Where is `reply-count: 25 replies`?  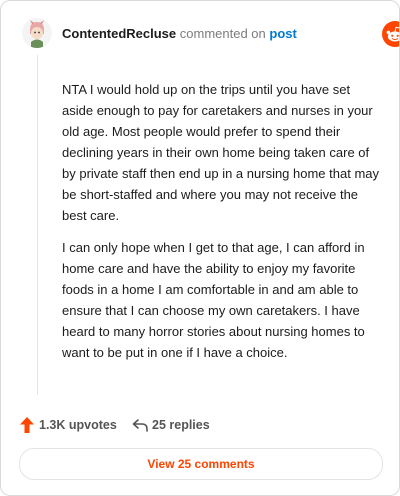 reply-count: 25 replies is located at coordinates (181, 425).